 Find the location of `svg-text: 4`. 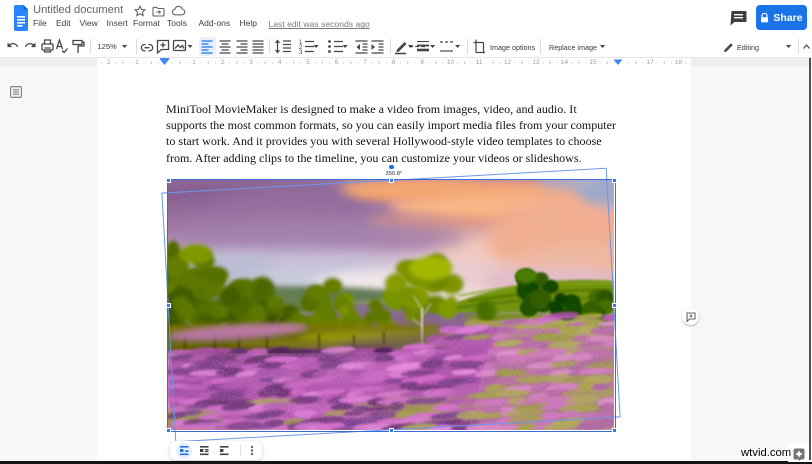

svg-text: 4 is located at coordinates (280, 62).